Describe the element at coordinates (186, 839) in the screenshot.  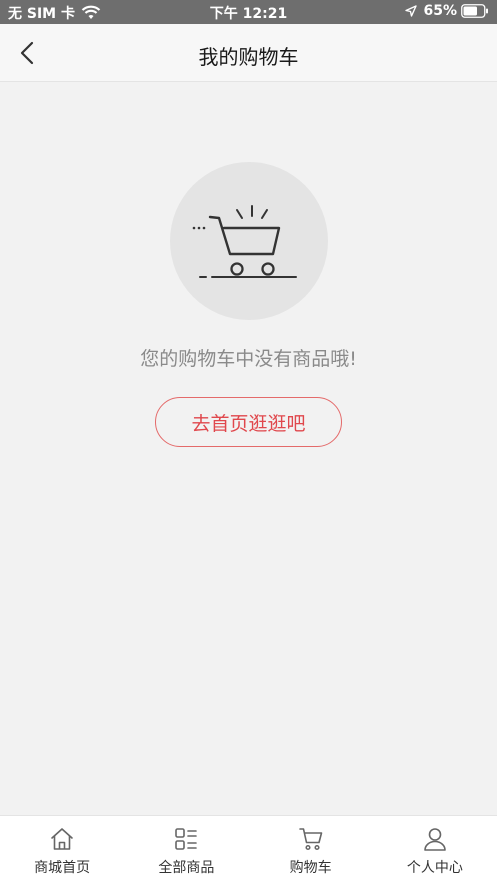
I see `category-icon` at that location.